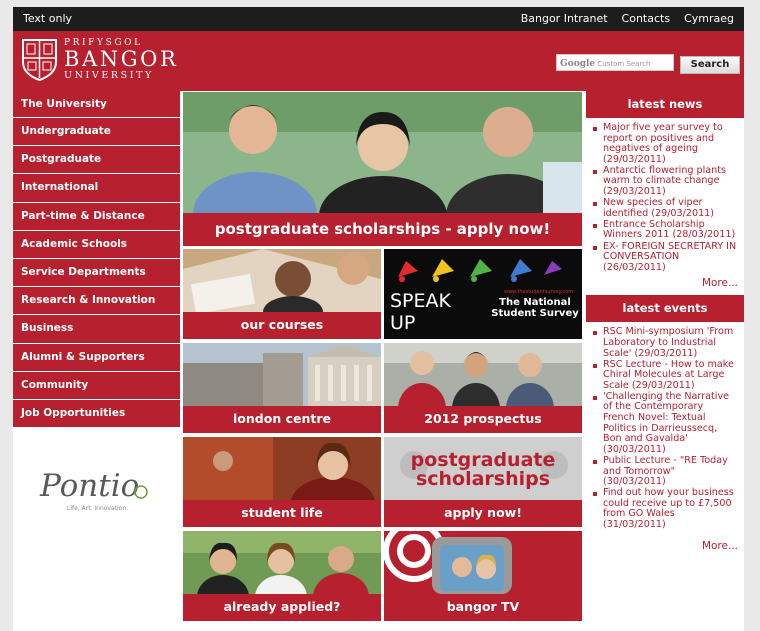  Describe the element at coordinates (96, 104) in the screenshot. I see `nav-item-university: The University` at that location.